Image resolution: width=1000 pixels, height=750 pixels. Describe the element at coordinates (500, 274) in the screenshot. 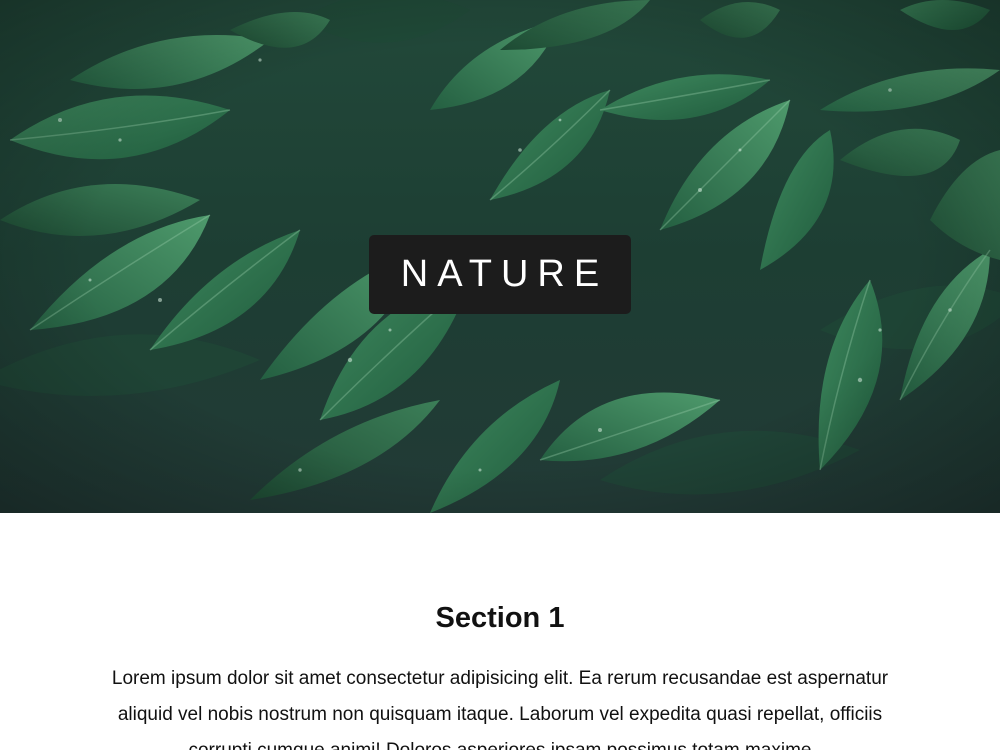

I see `hero-title-badge: NATURE` at that location.